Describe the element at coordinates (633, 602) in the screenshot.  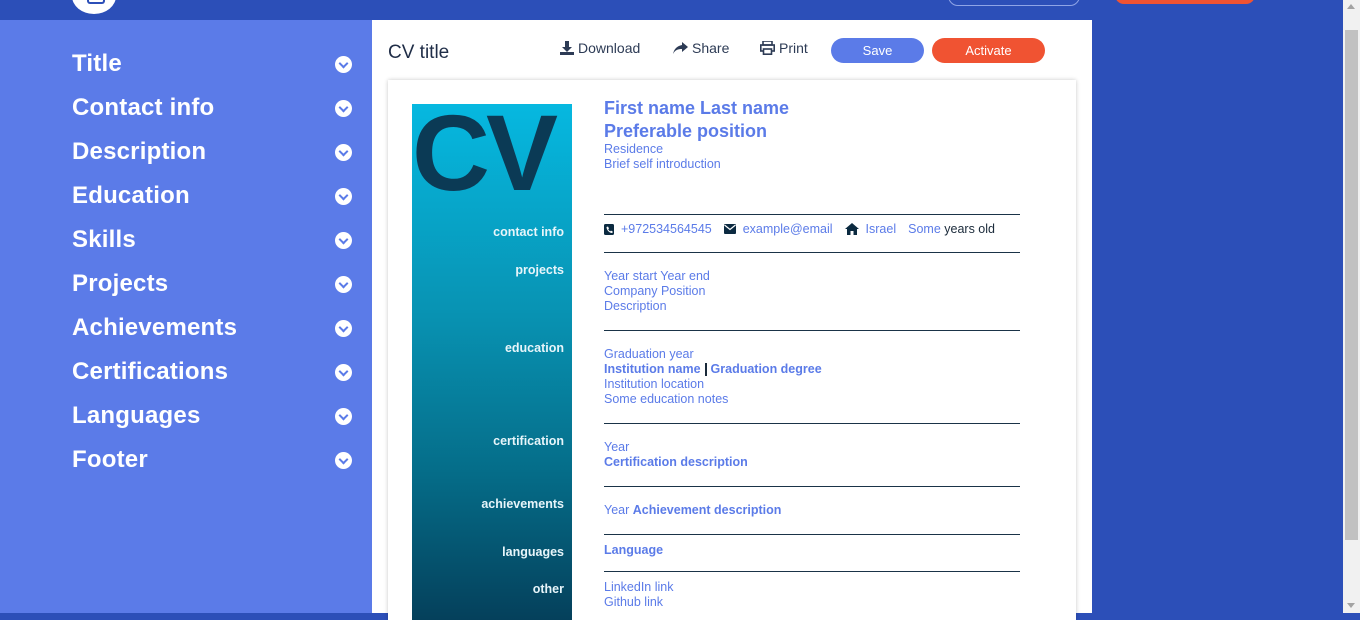
I see `github-link: Github link` at that location.